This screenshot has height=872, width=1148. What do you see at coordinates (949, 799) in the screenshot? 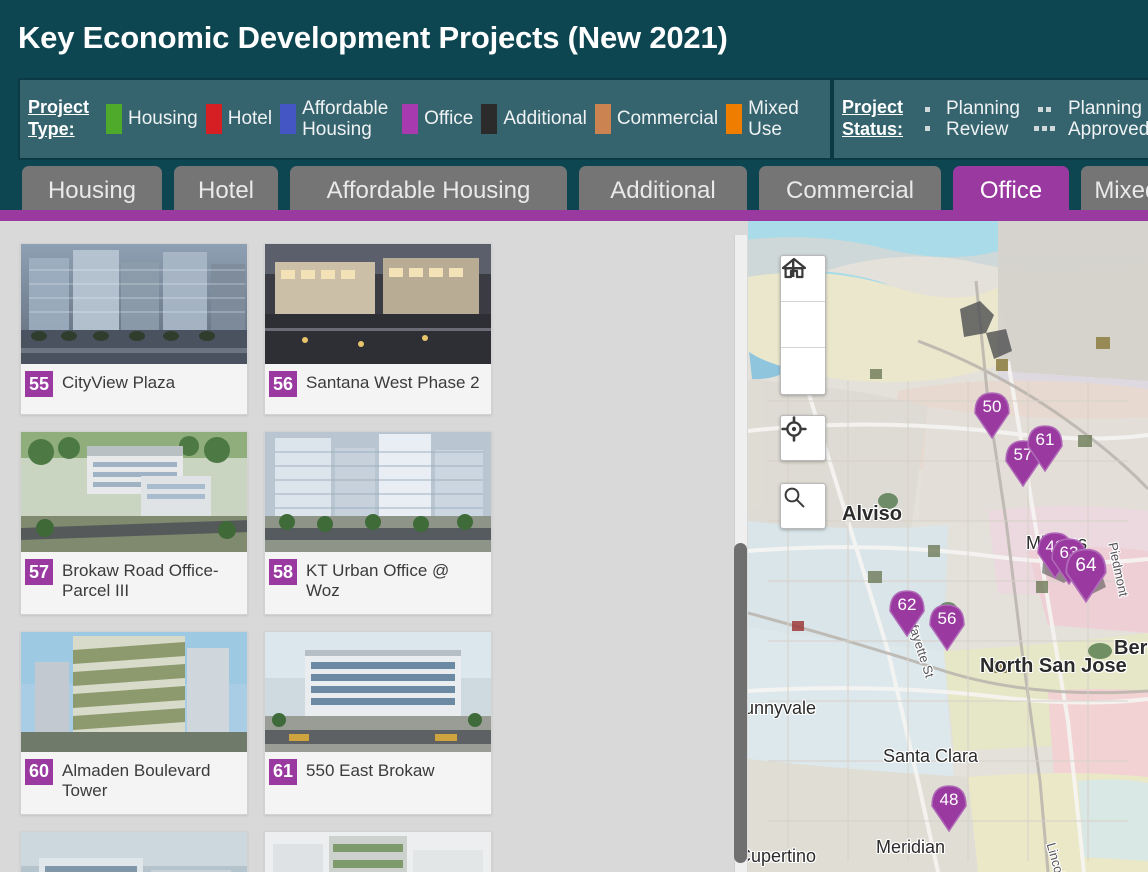
I see `map-pin-48-number: 48` at bounding box center [949, 799].